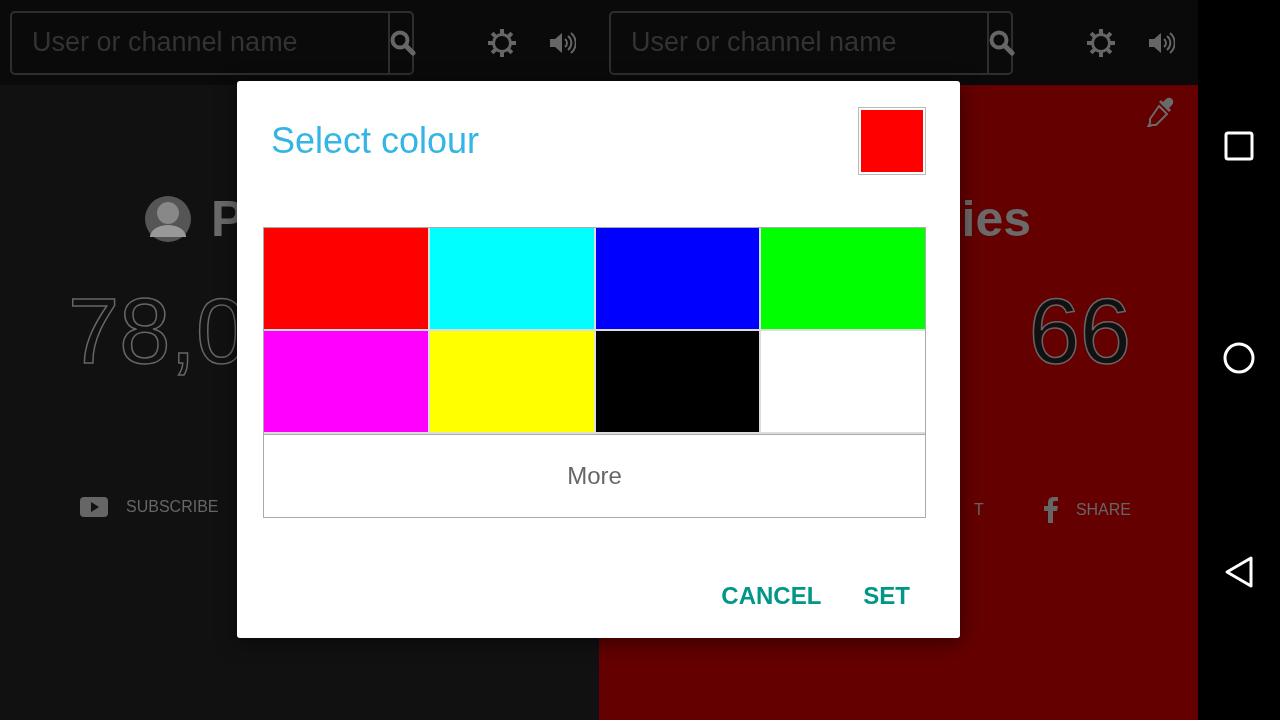 This screenshot has height=720, width=1280. What do you see at coordinates (1239, 358) in the screenshot?
I see `home-button` at bounding box center [1239, 358].